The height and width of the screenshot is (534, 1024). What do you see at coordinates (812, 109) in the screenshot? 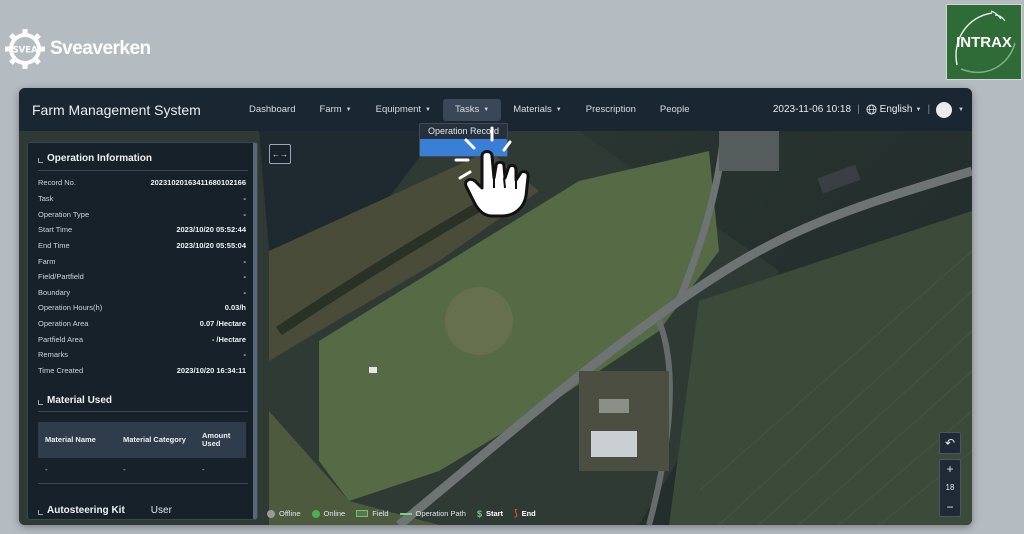
I see `current-datetime: 2023-11-06 10:18` at bounding box center [812, 109].